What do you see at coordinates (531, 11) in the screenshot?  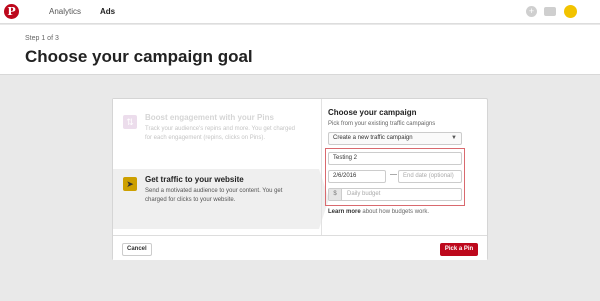 I see `plus-icon: +` at bounding box center [531, 11].